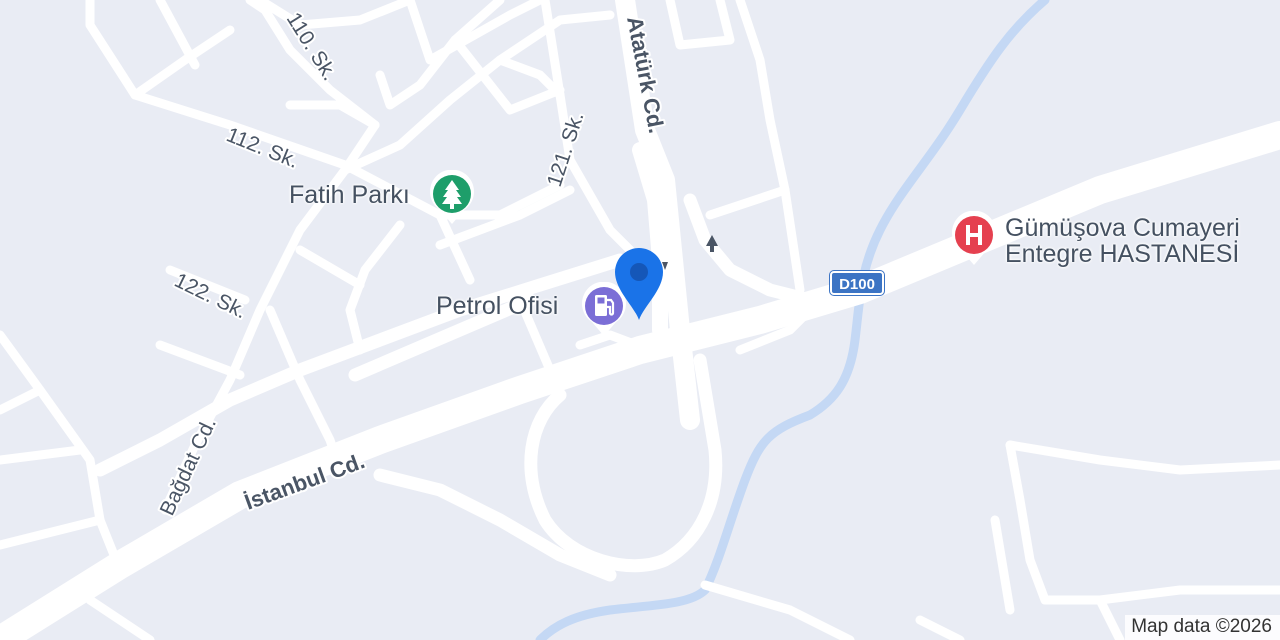 Image resolution: width=1280 pixels, height=640 pixels. I want to click on map-attribution: Map data ©2026, so click(1202, 627).